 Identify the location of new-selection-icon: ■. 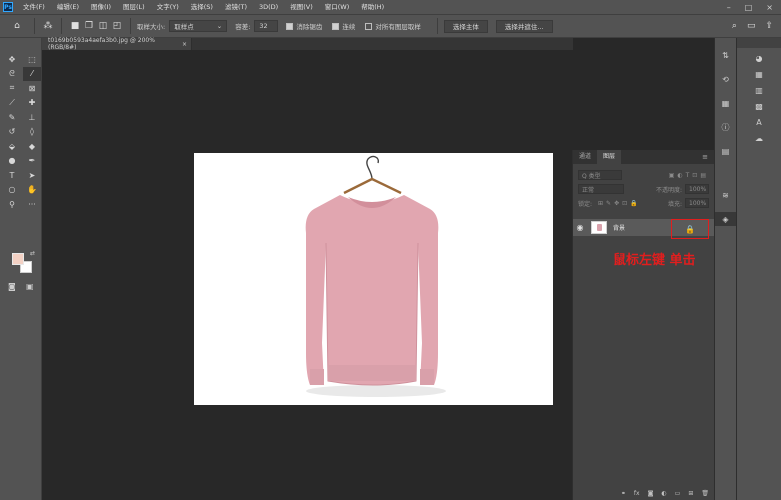
(75, 26).